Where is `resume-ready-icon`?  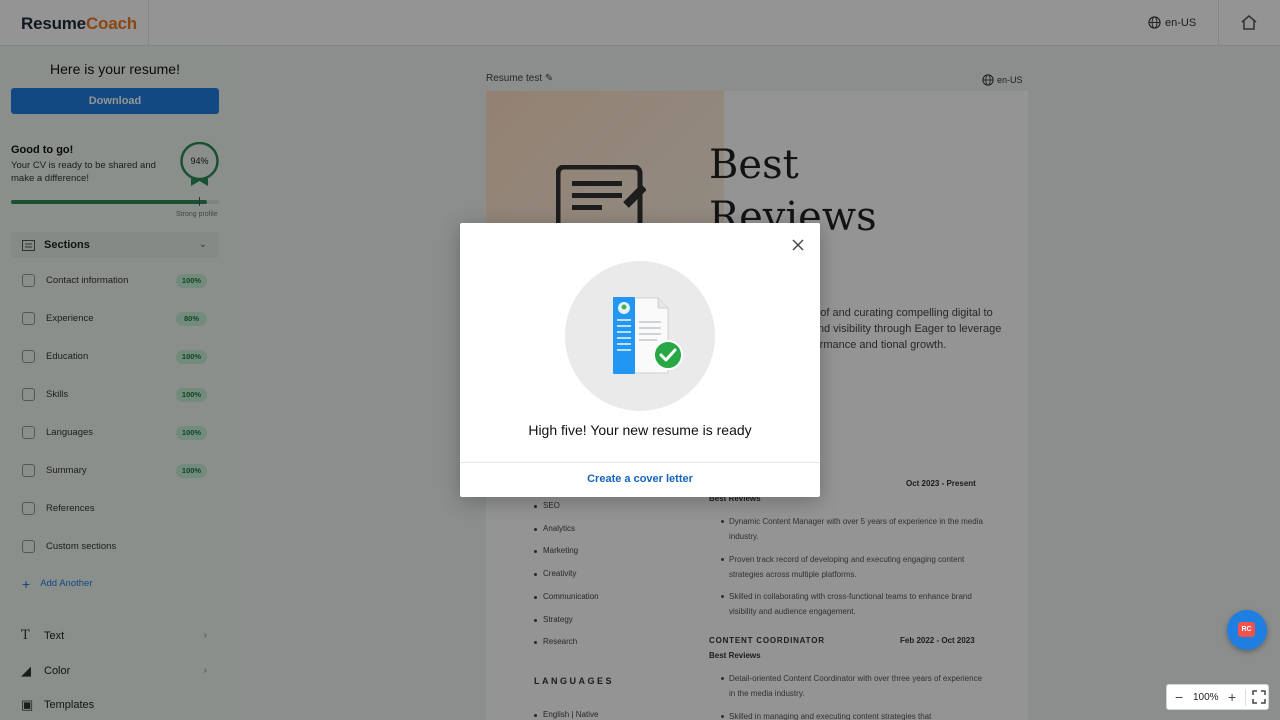 resume-ready-icon is located at coordinates (648, 335).